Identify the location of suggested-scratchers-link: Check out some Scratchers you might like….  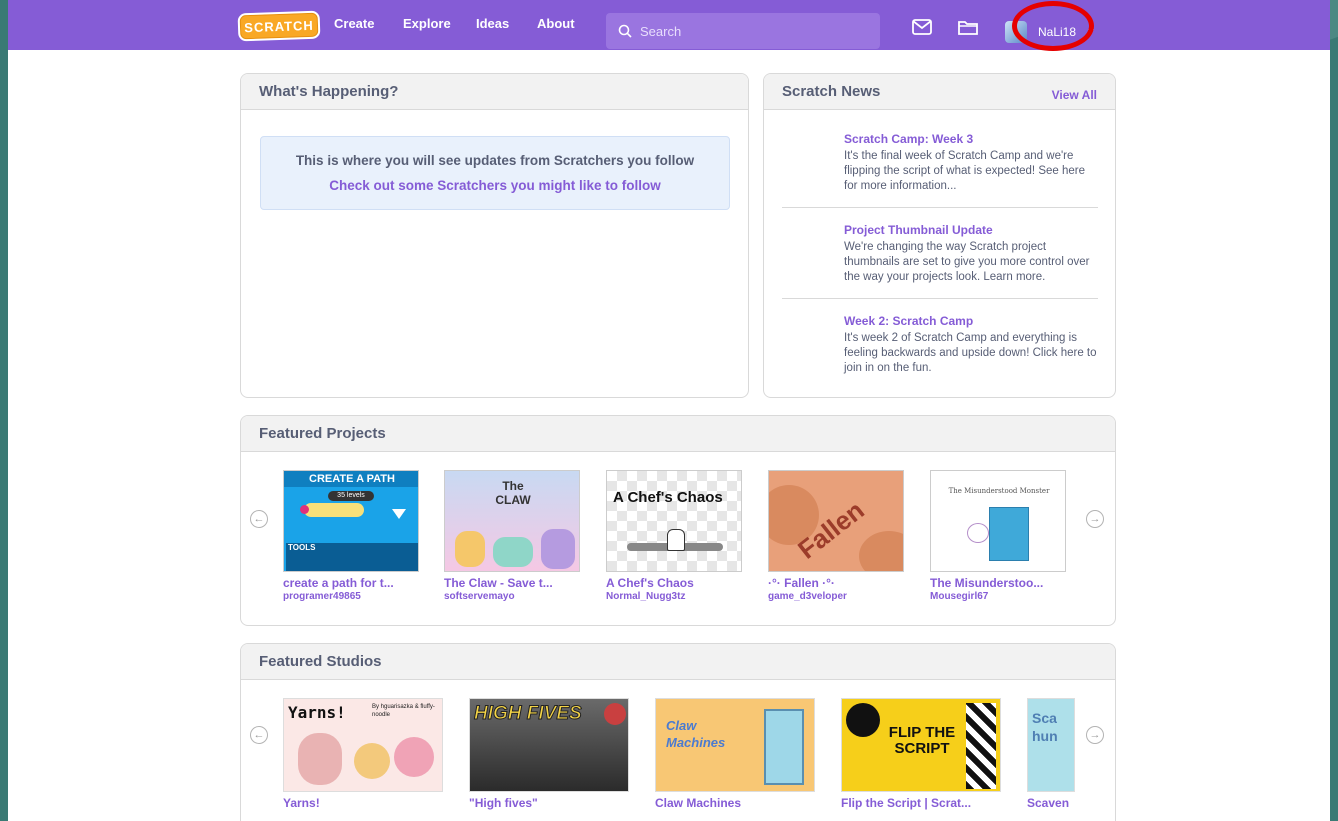
(495, 185).